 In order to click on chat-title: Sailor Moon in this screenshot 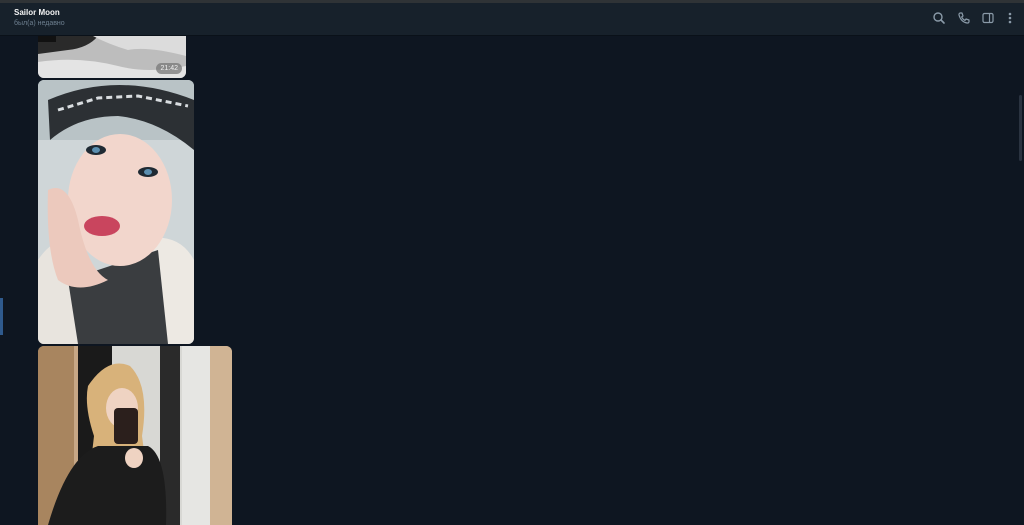, I will do `click(37, 12)`.